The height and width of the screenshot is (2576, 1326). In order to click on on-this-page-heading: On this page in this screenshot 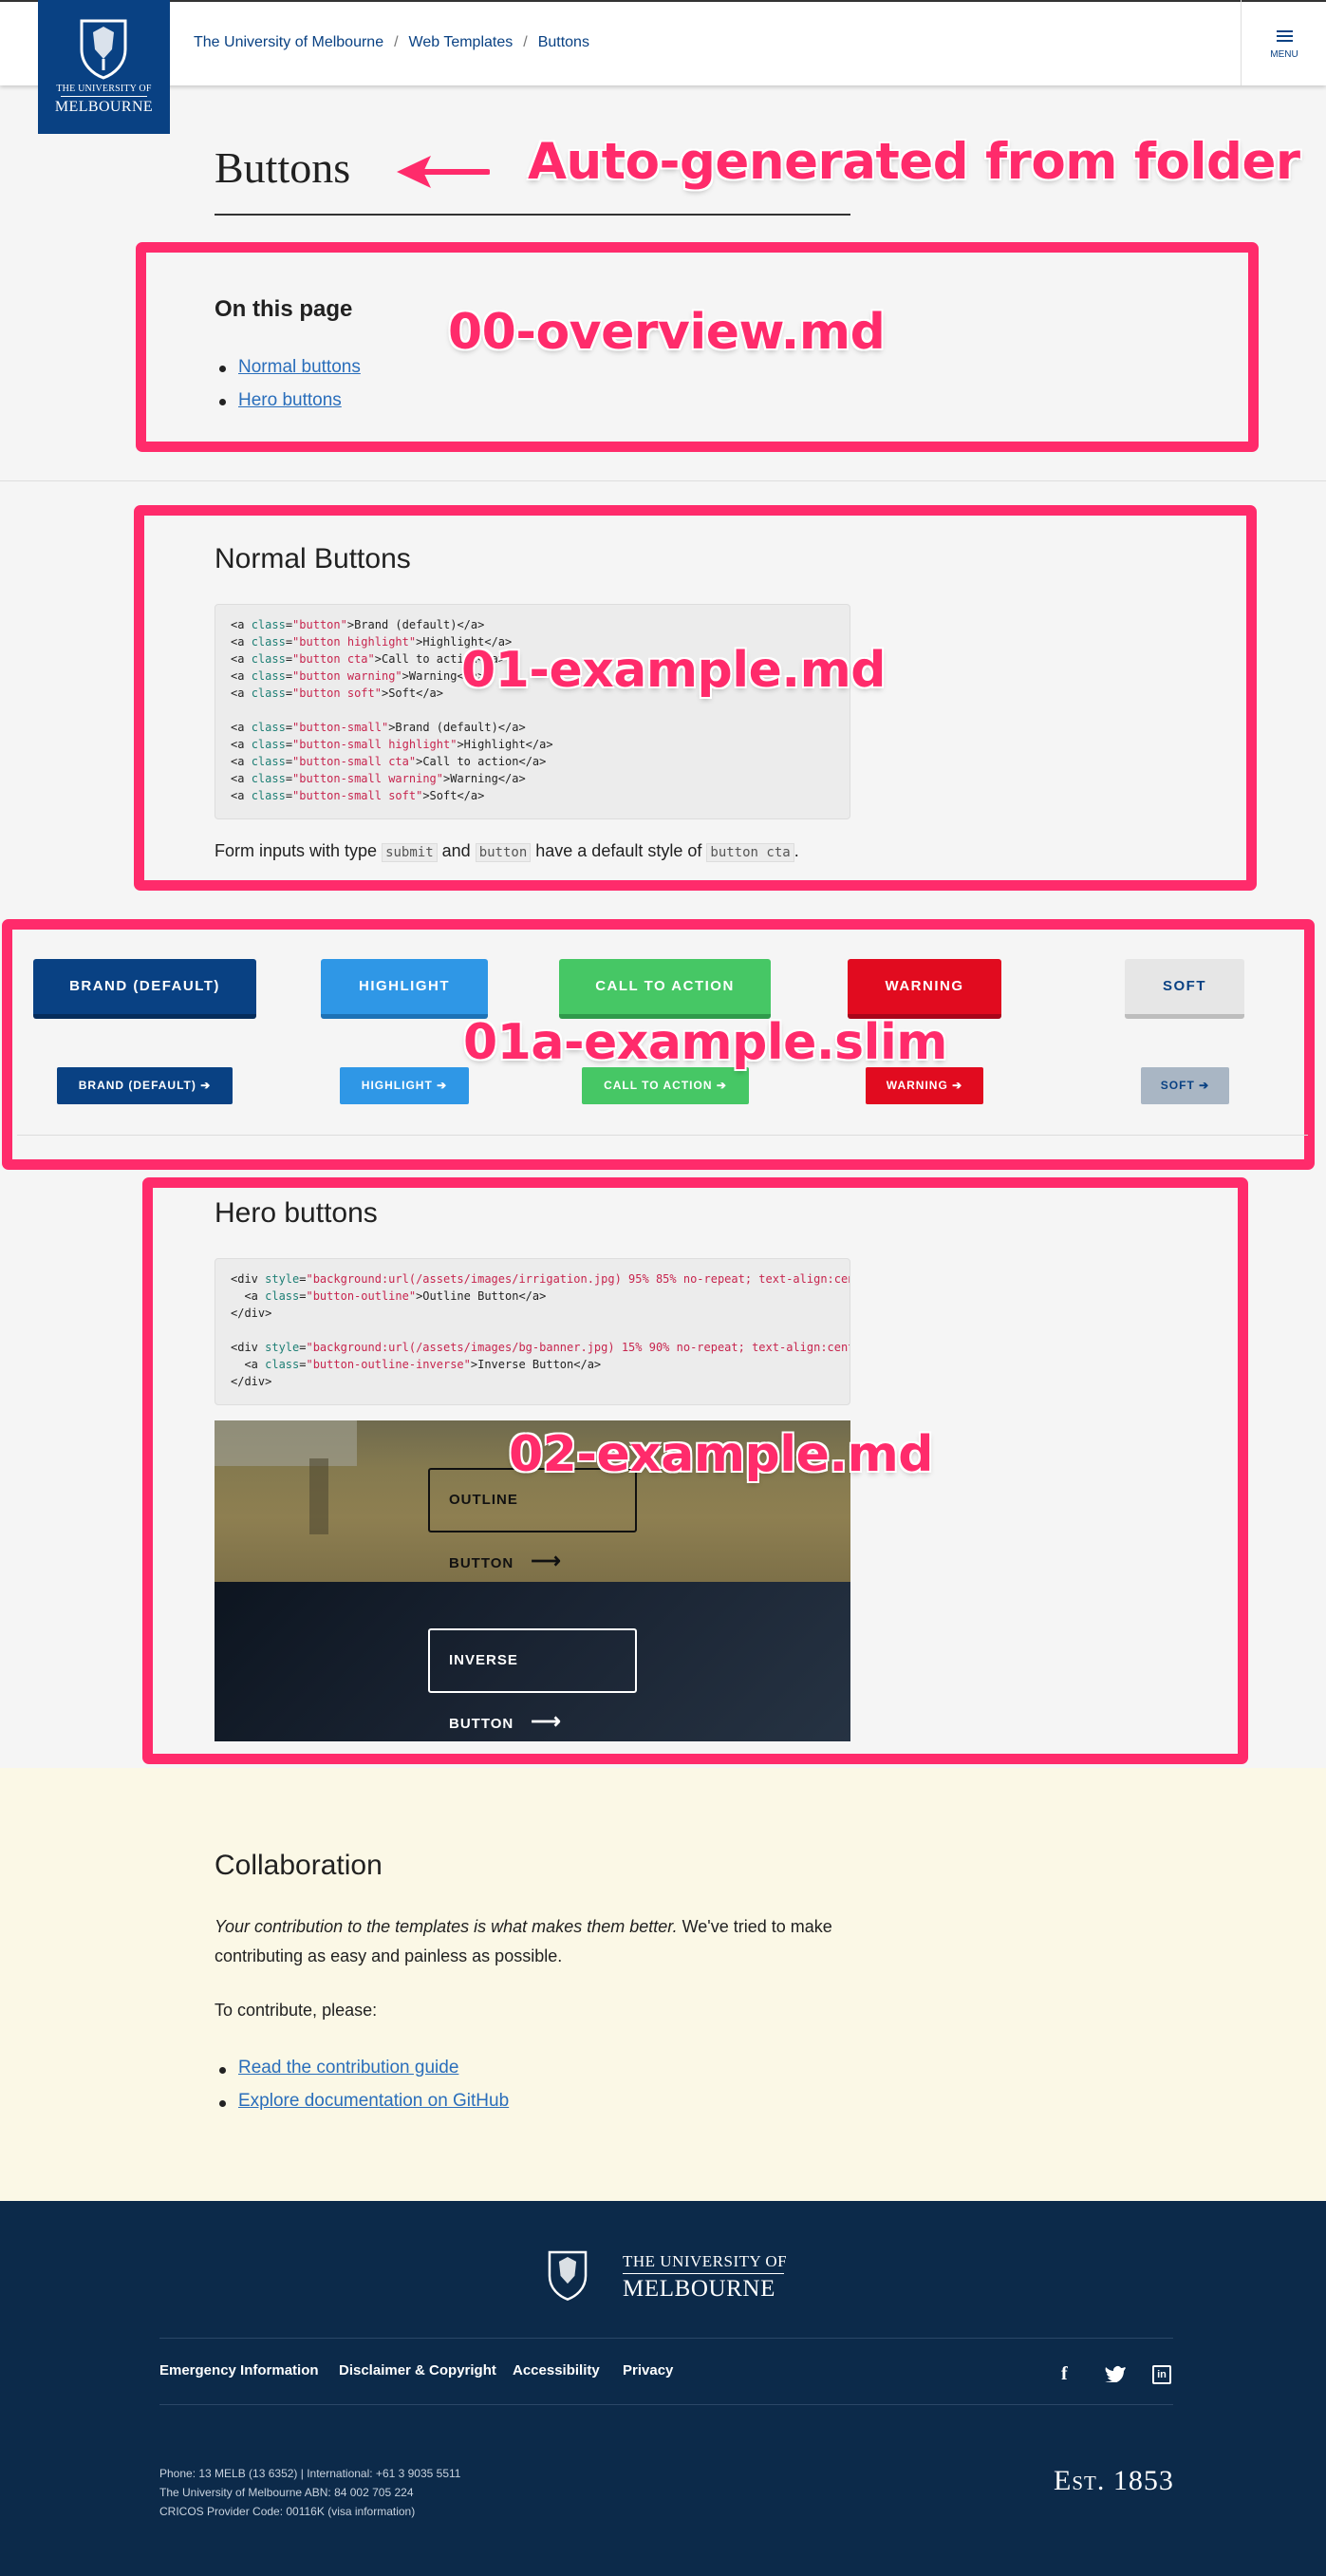, I will do `click(284, 309)`.